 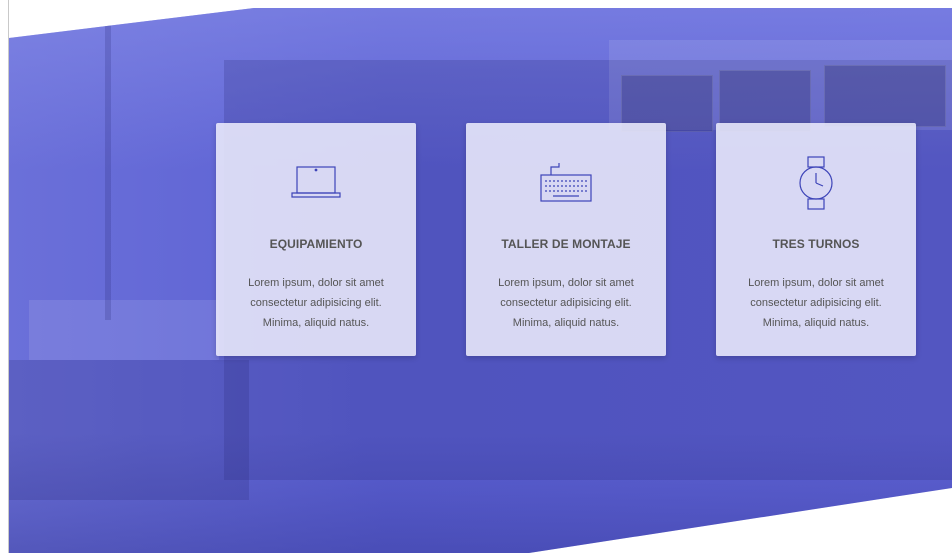 I want to click on feature-title: TALLER DE MONTAJE, so click(x=566, y=244).